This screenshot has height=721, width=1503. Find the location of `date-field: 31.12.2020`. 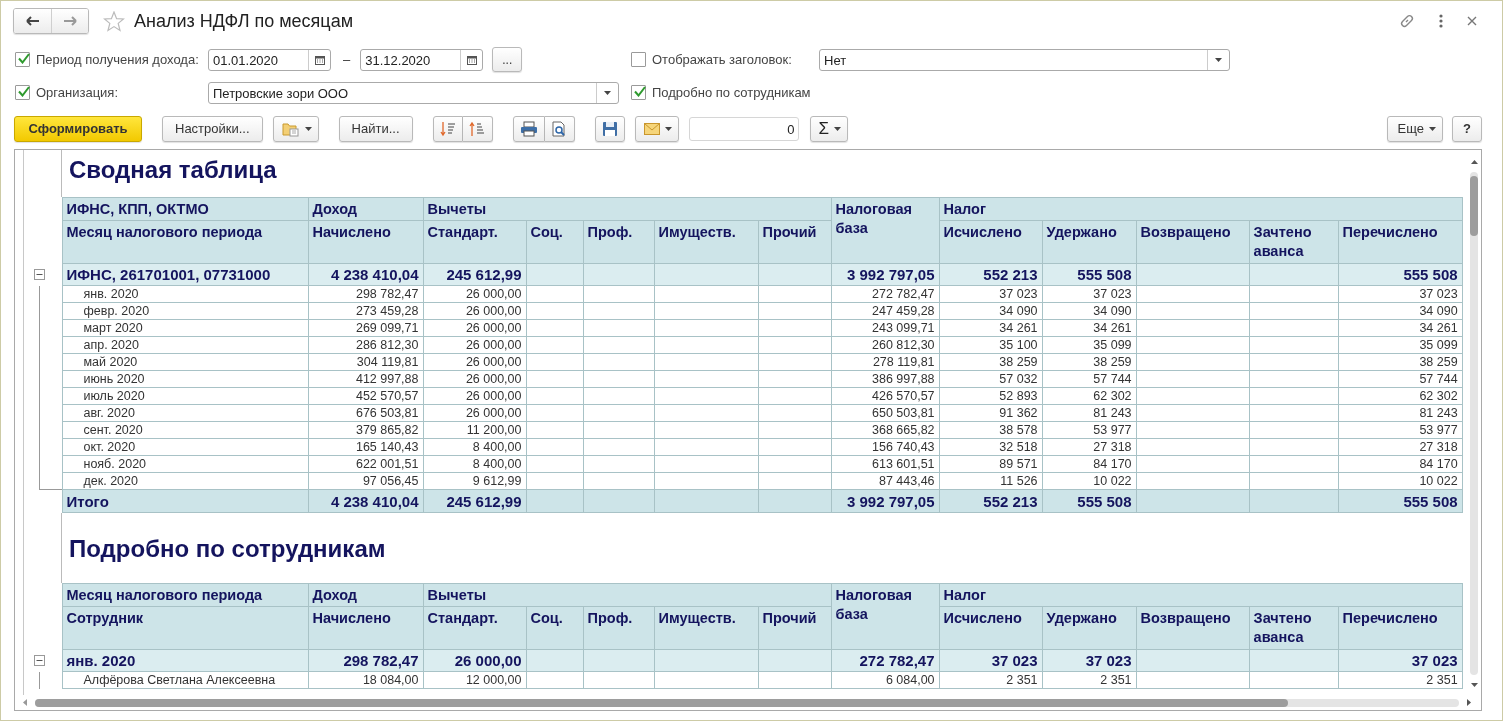

date-field: 31.12.2020 is located at coordinates (422, 59).